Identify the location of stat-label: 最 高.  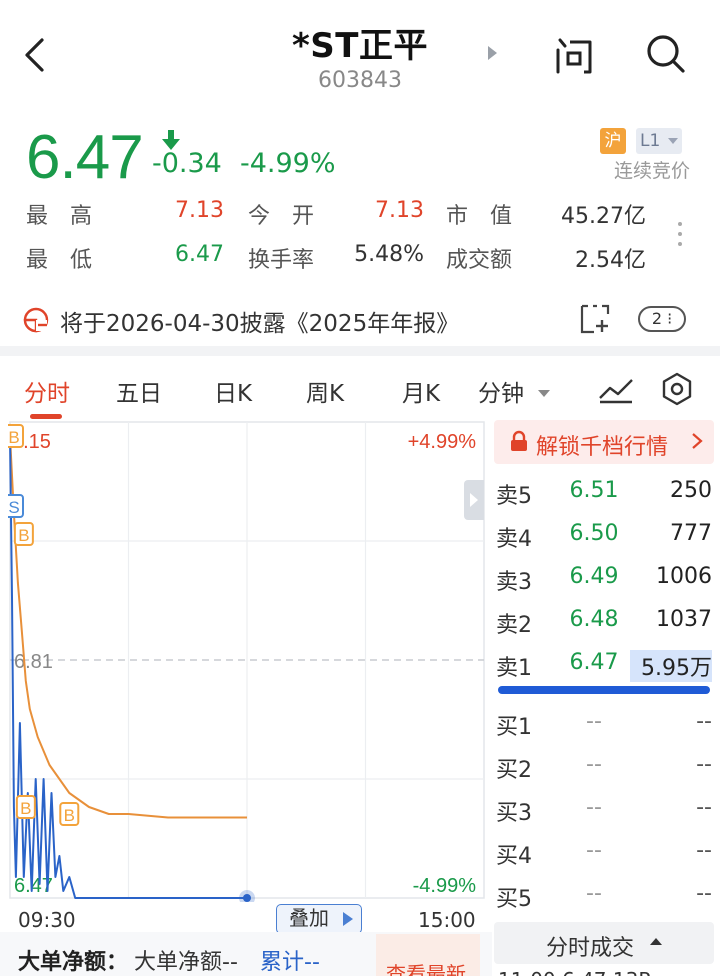
(59, 216).